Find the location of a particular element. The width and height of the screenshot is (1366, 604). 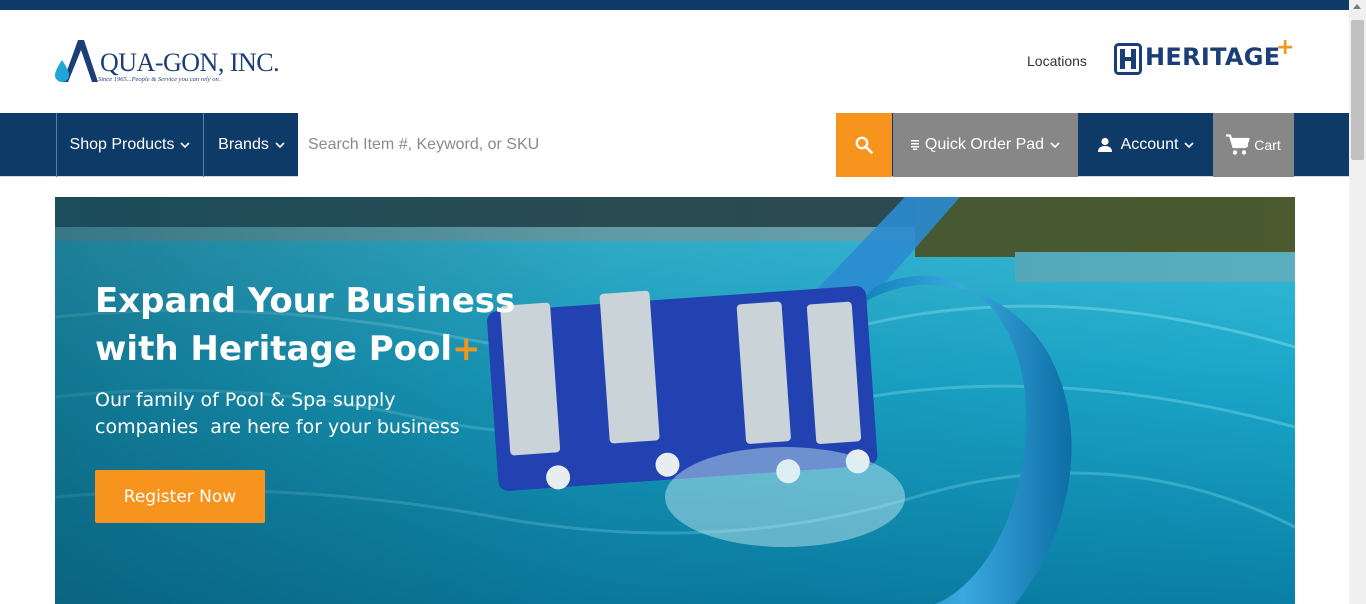

account-menu: Account is located at coordinates (1145, 145).